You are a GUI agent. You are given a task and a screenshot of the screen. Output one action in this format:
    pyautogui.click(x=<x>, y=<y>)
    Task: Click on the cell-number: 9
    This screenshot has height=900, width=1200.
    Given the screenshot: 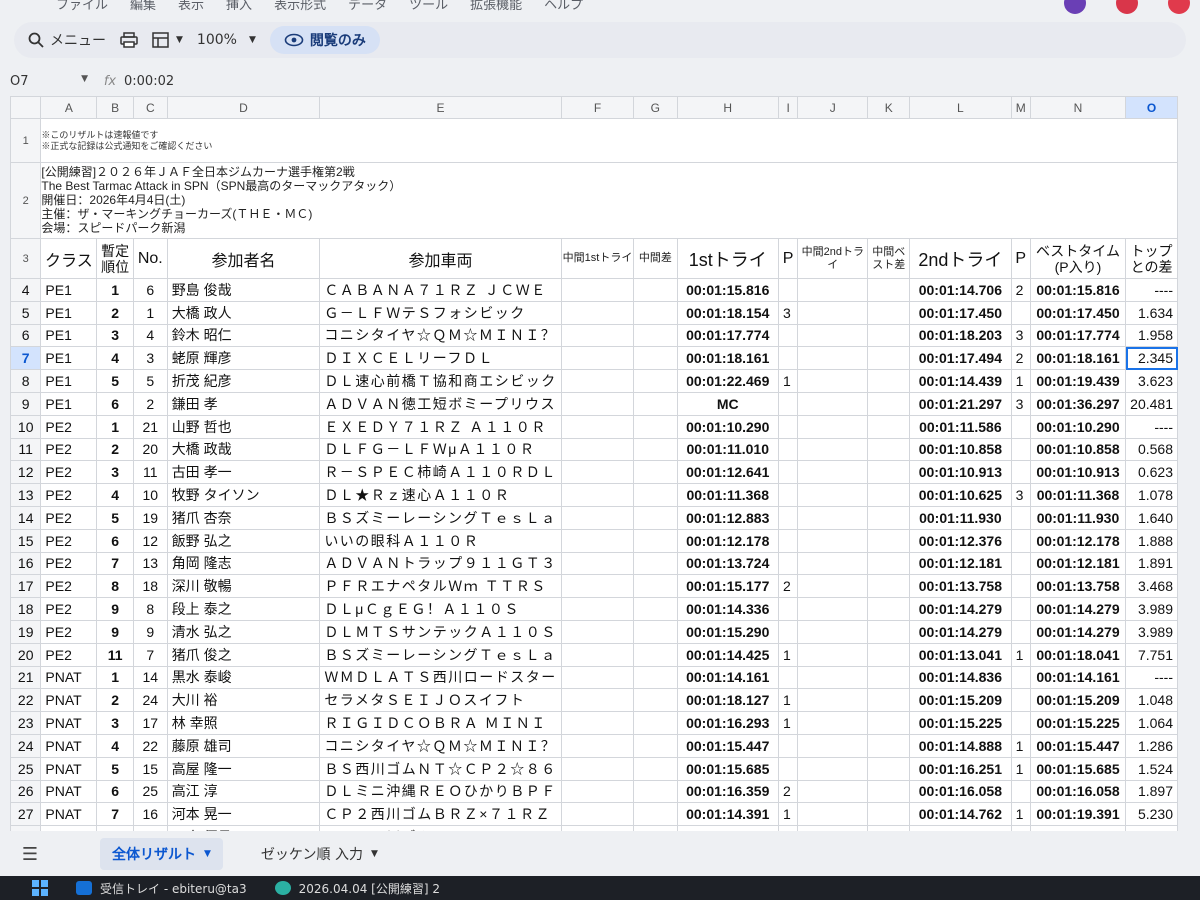 What is the action you would take?
    pyautogui.click(x=150, y=631)
    